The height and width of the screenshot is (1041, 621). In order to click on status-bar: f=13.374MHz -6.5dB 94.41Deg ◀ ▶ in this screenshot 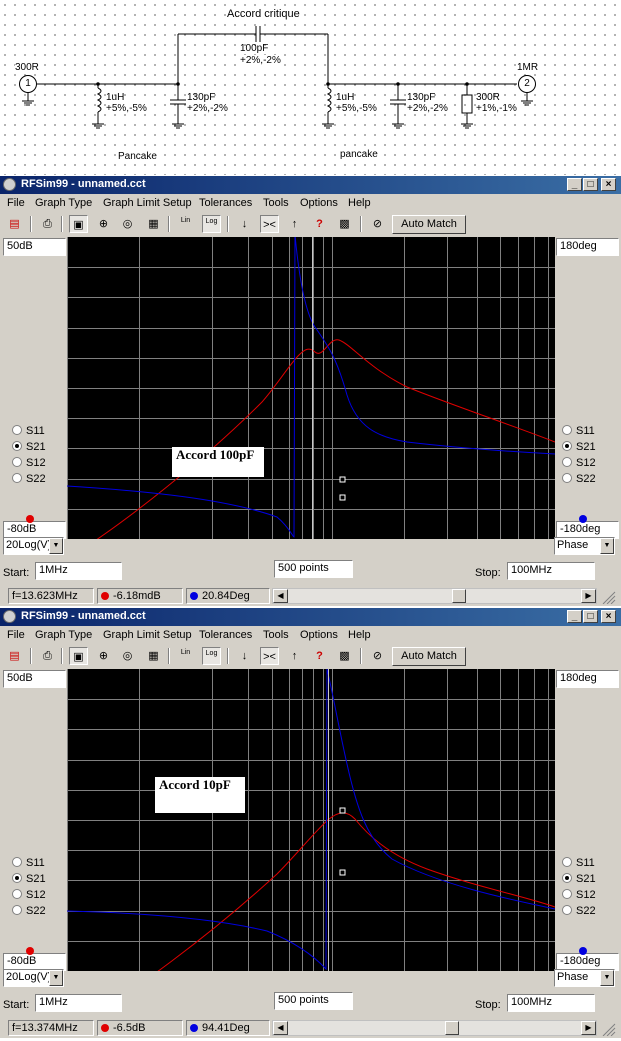, I will do `click(310, 1027)`.